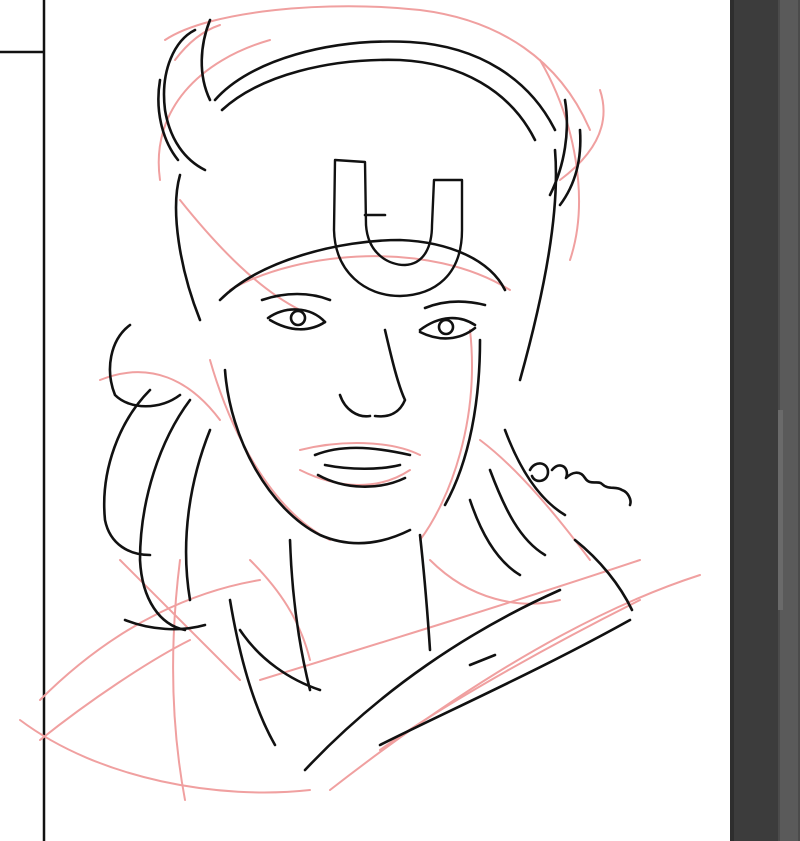 Image resolution: width=800 pixels, height=841 pixels. Describe the element at coordinates (732, 420) in the screenshot. I see `panel-divider` at that location.